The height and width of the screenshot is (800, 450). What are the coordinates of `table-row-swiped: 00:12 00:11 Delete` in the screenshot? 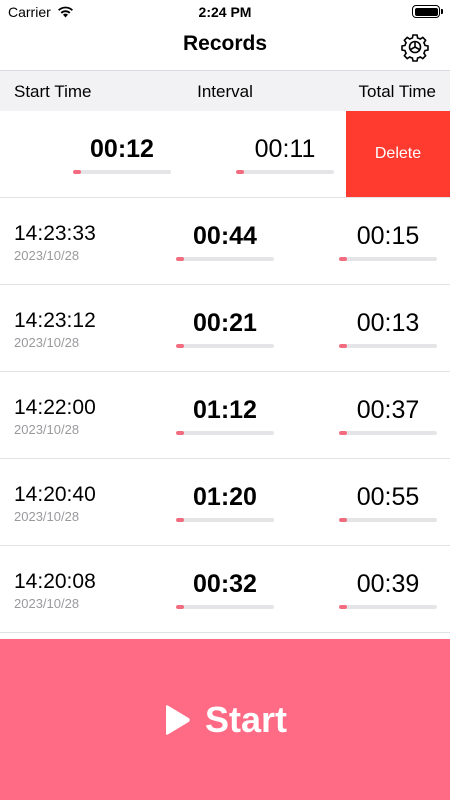 It's located at (225, 154).